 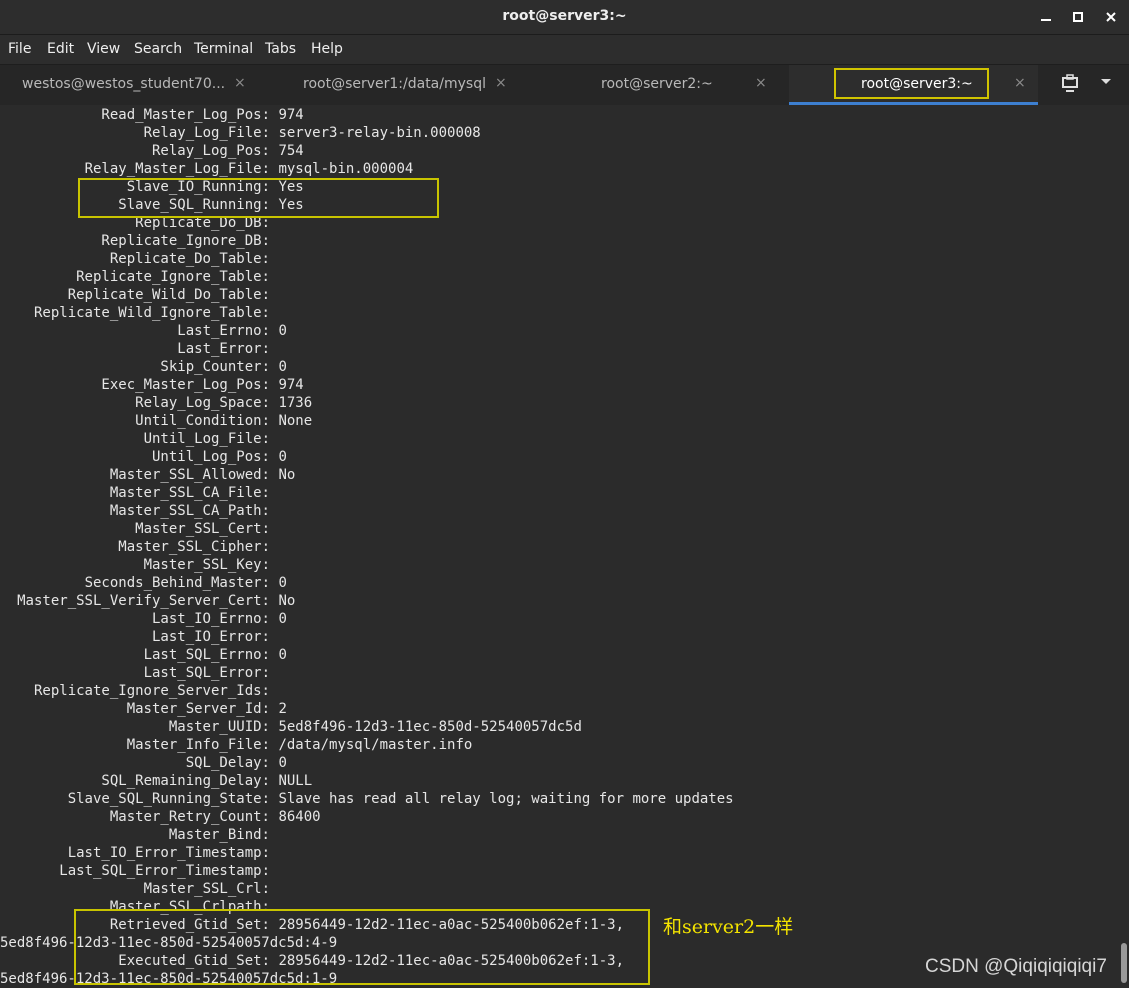 I want to click on terminal-line: Replicate_Ignore_Table:, so click(x=139, y=277).